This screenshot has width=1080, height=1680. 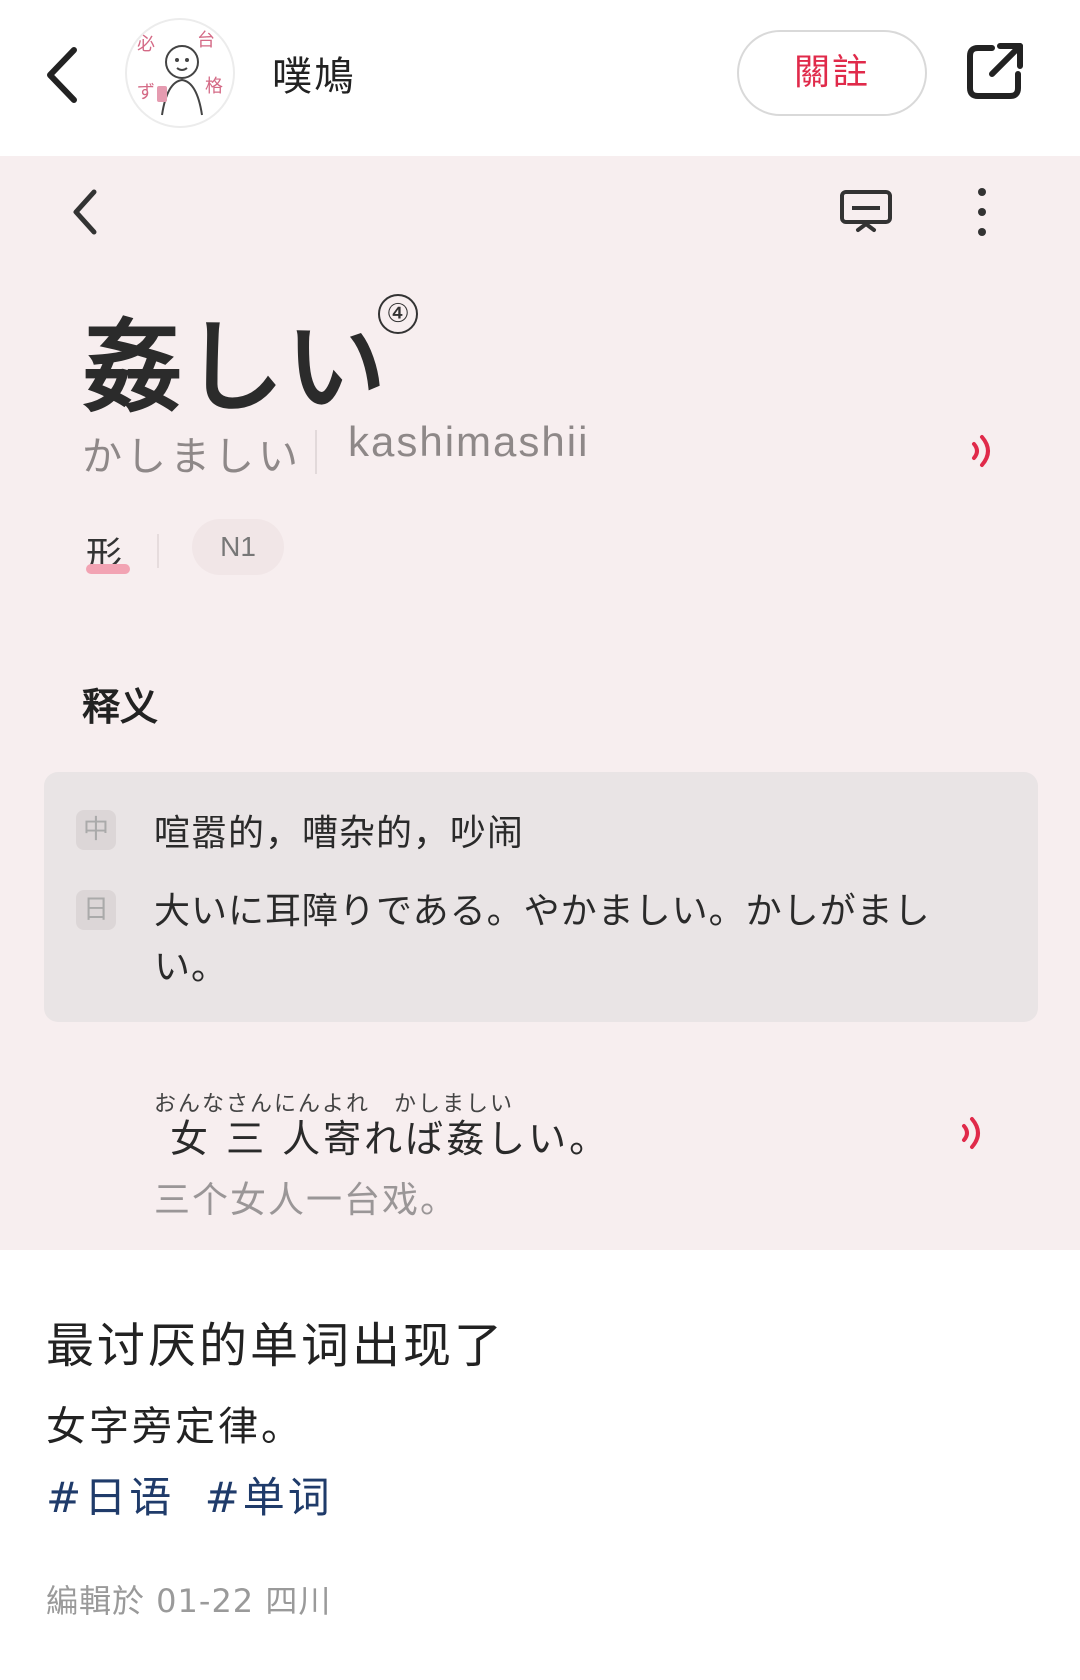 I want to click on post-body: 女字旁定律。, so click(x=175, y=1427).